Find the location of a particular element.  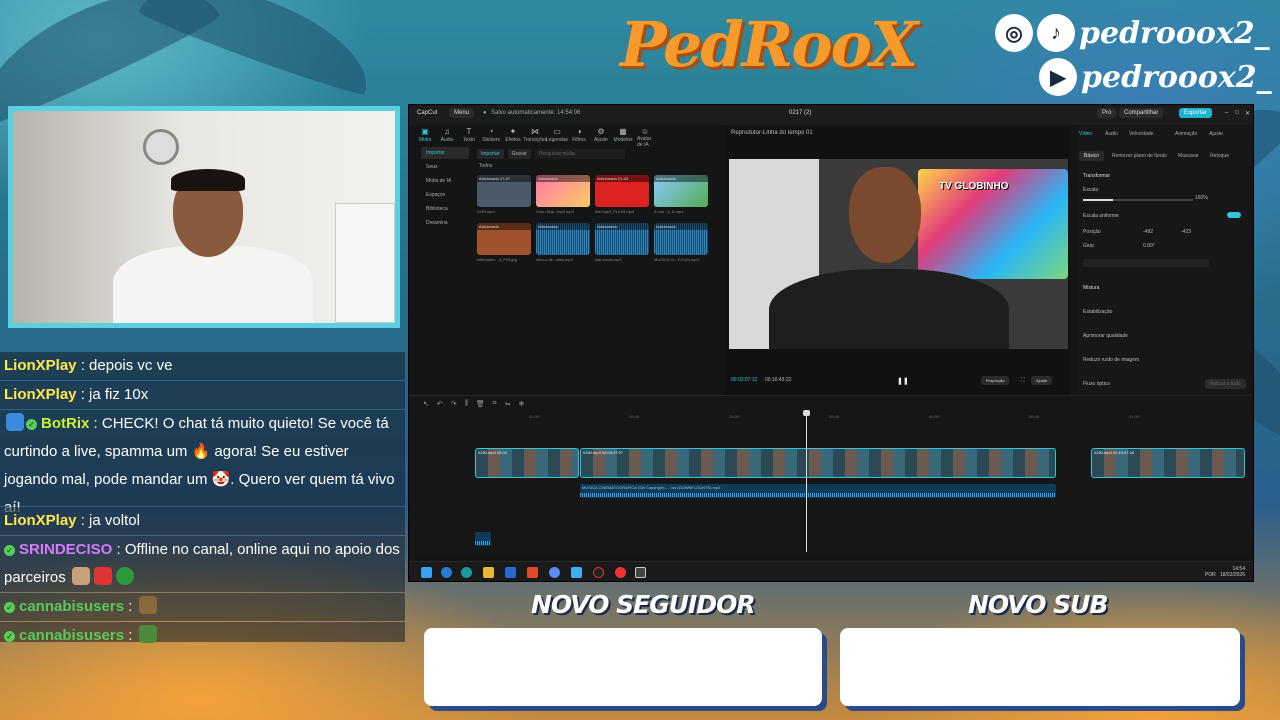

app-icon is located at coordinates (576, 572).